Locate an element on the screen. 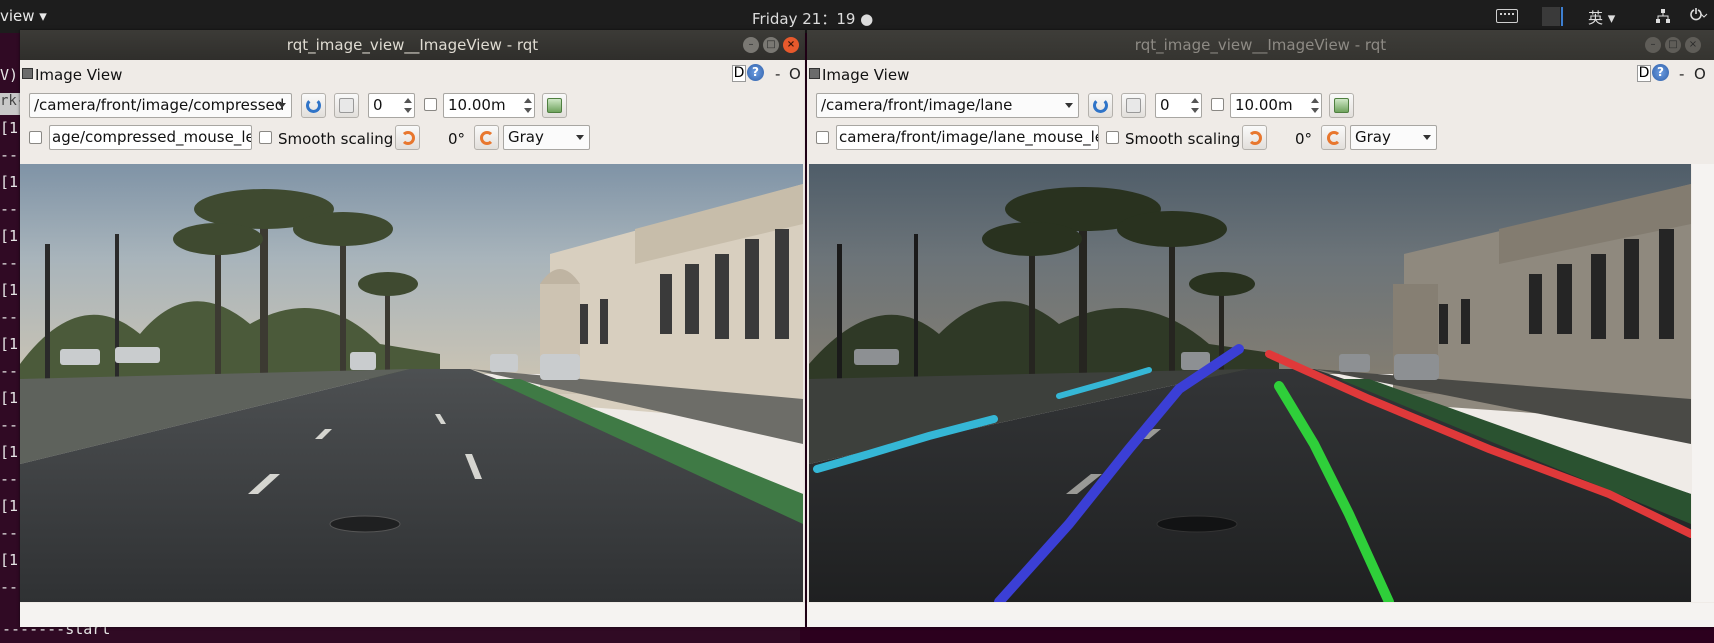 The height and width of the screenshot is (643, 1714). tray-app-icon is located at coordinates (1552, 16).